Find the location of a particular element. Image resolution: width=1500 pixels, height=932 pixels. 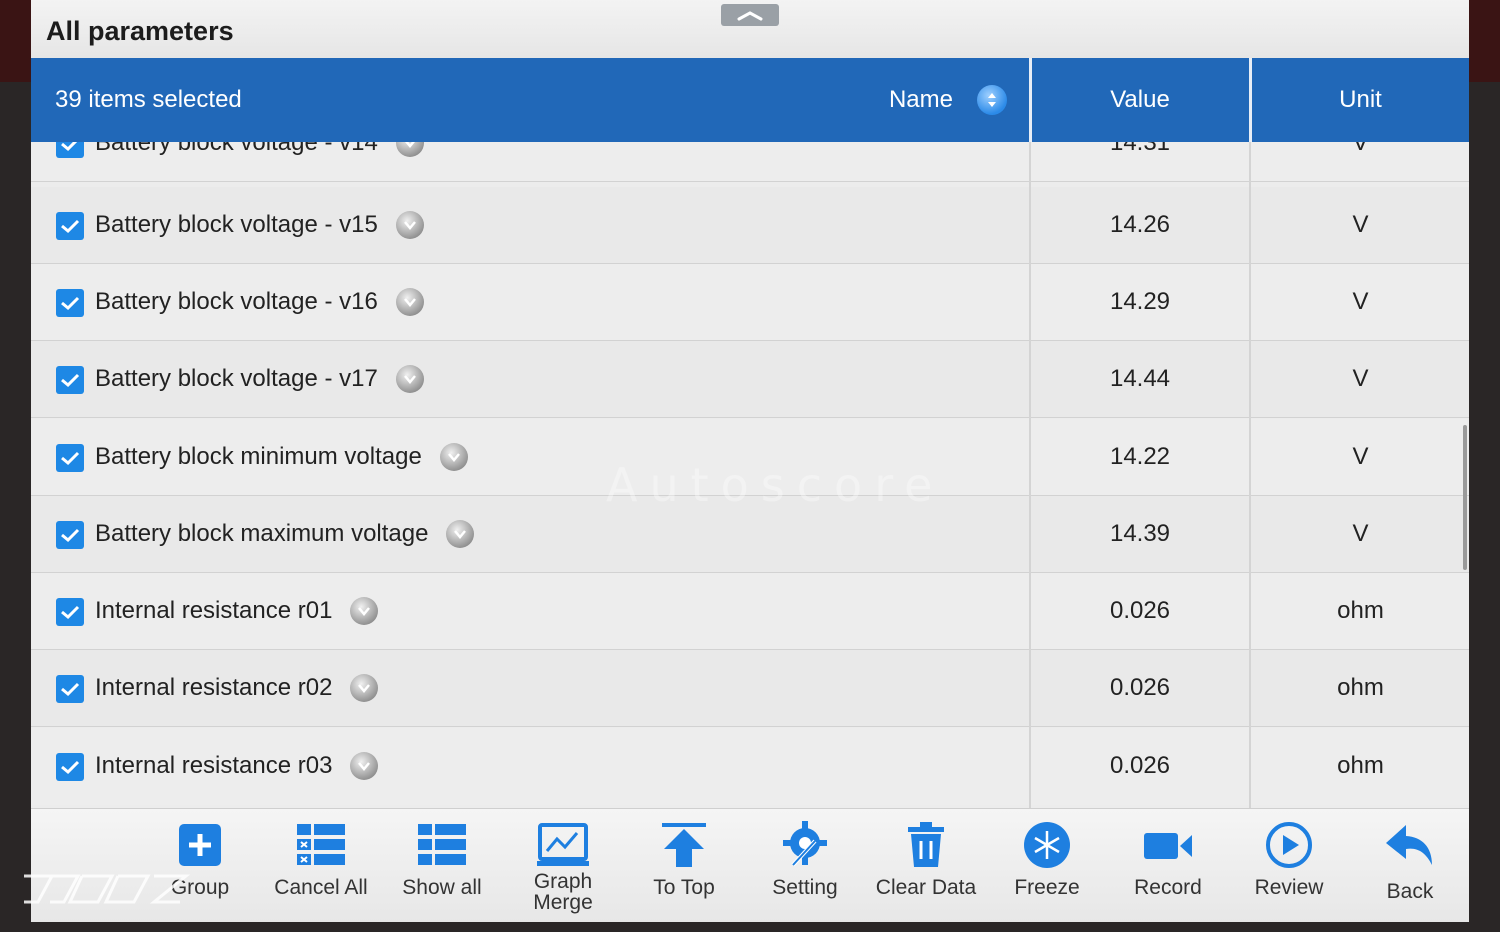

parameter-name: Battery block voltage - v15 is located at coordinates (236, 224).